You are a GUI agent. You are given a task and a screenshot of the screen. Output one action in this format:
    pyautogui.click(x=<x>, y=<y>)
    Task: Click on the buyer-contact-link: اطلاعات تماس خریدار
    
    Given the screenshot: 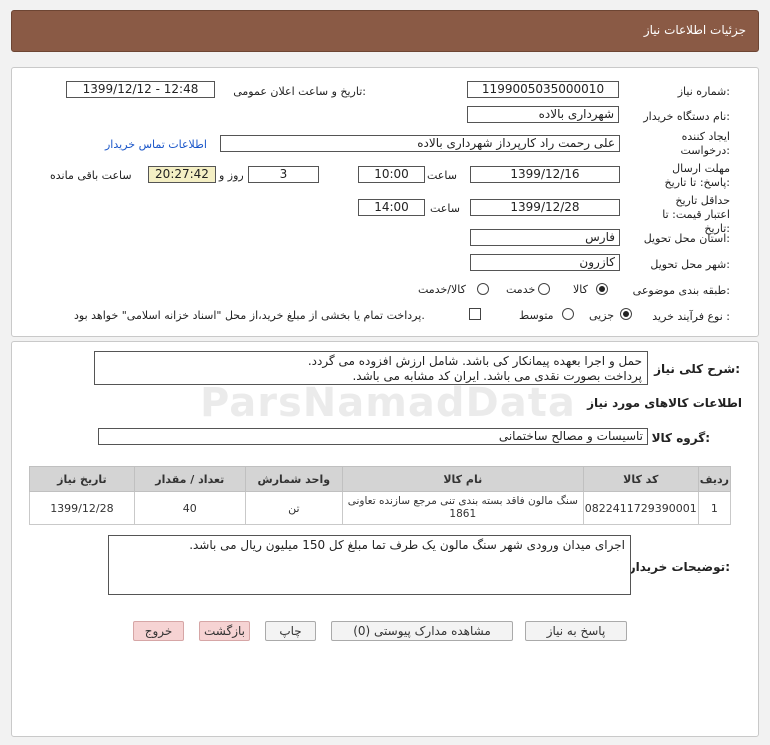 What is the action you would take?
    pyautogui.click(x=156, y=144)
    